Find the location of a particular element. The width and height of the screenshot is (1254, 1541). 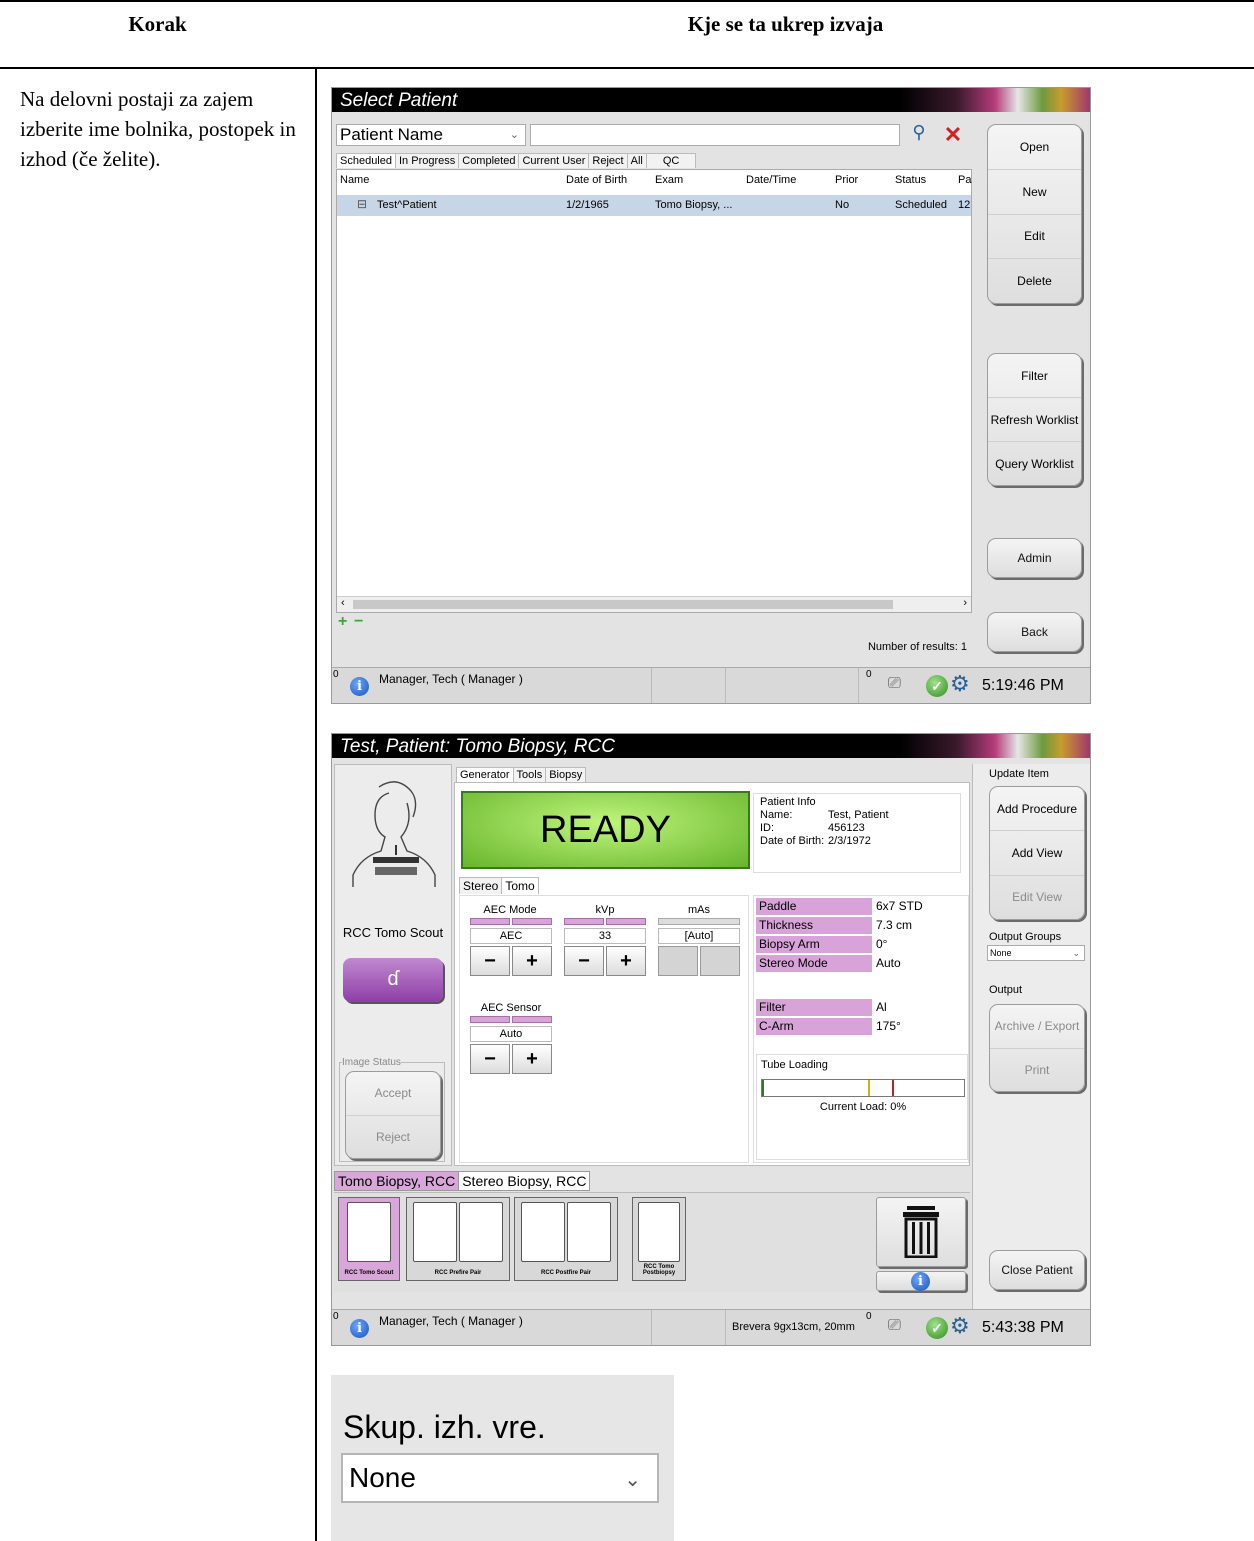

status-cell is located at coordinates (792, 685).